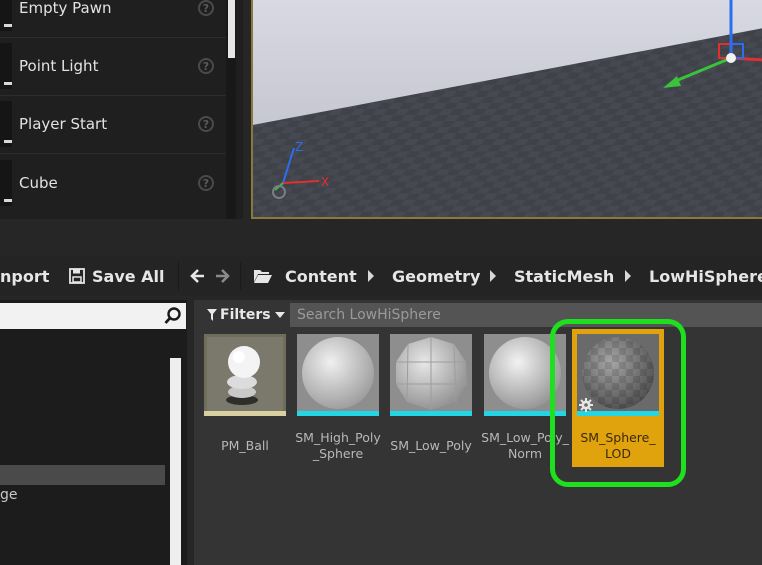  What do you see at coordinates (279, 315) in the screenshot?
I see `chevron-down-icon` at bounding box center [279, 315].